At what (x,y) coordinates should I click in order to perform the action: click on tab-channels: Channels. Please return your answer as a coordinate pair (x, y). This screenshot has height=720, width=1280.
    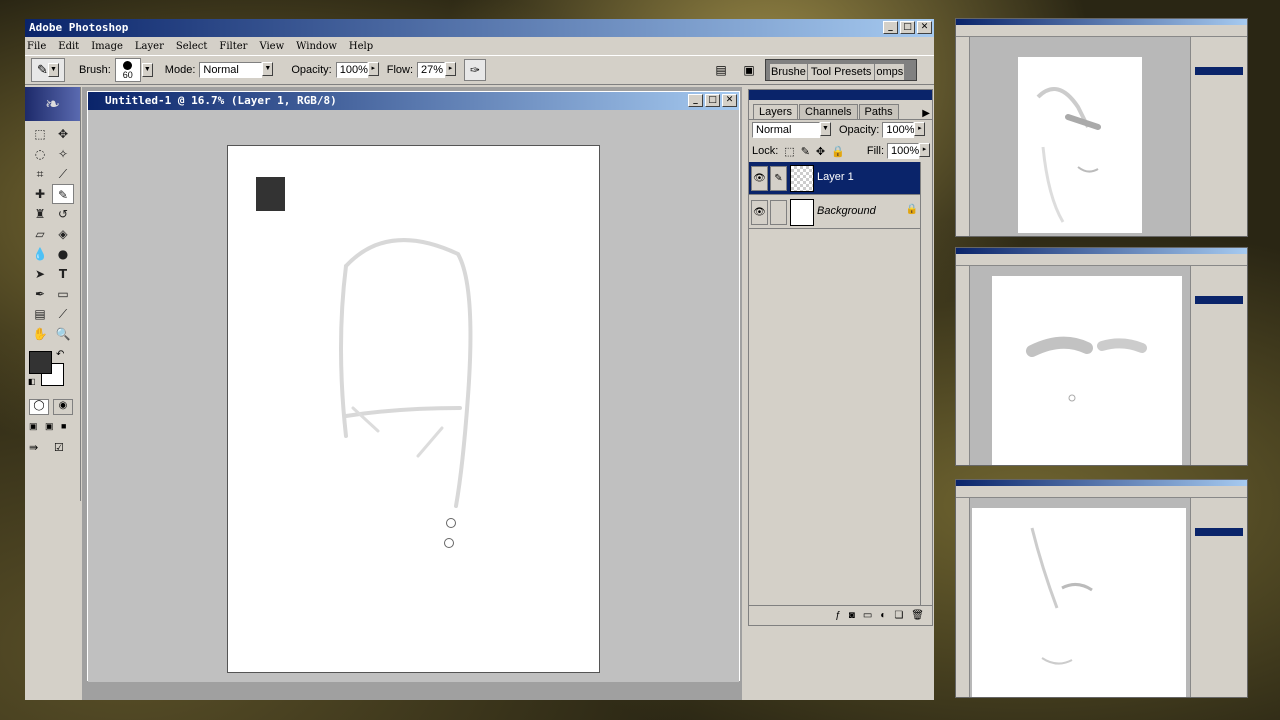
    Looking at the image, I should click on (828, 111).